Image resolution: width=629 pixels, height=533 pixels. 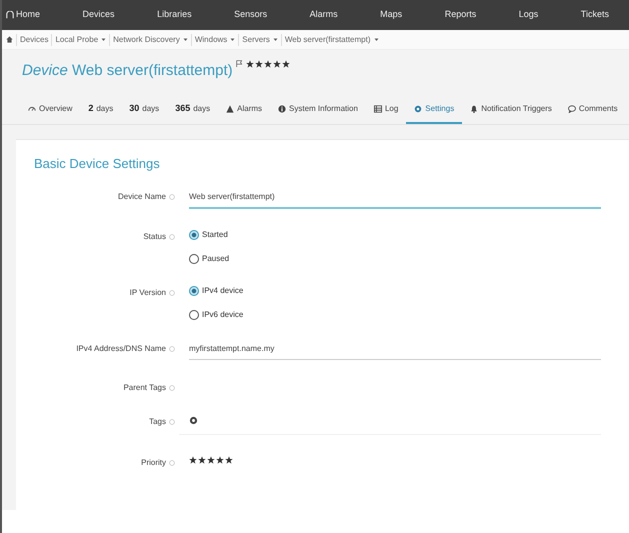 What do you see at coordinates (324, 15) in the screenshot?
I see `menu-link: Alarms` at bounding box center [324, 15].